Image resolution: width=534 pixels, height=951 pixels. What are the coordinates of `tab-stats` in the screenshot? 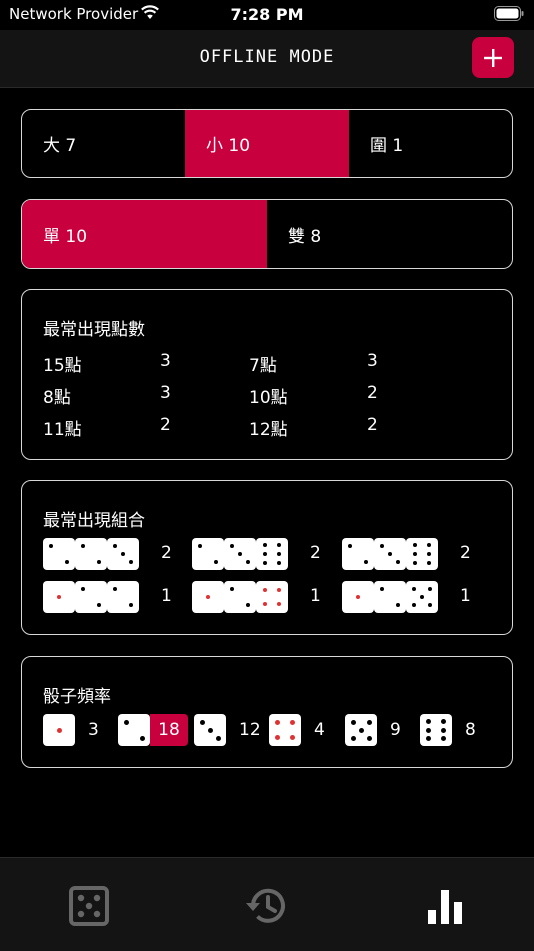 It's located at (445, 906).